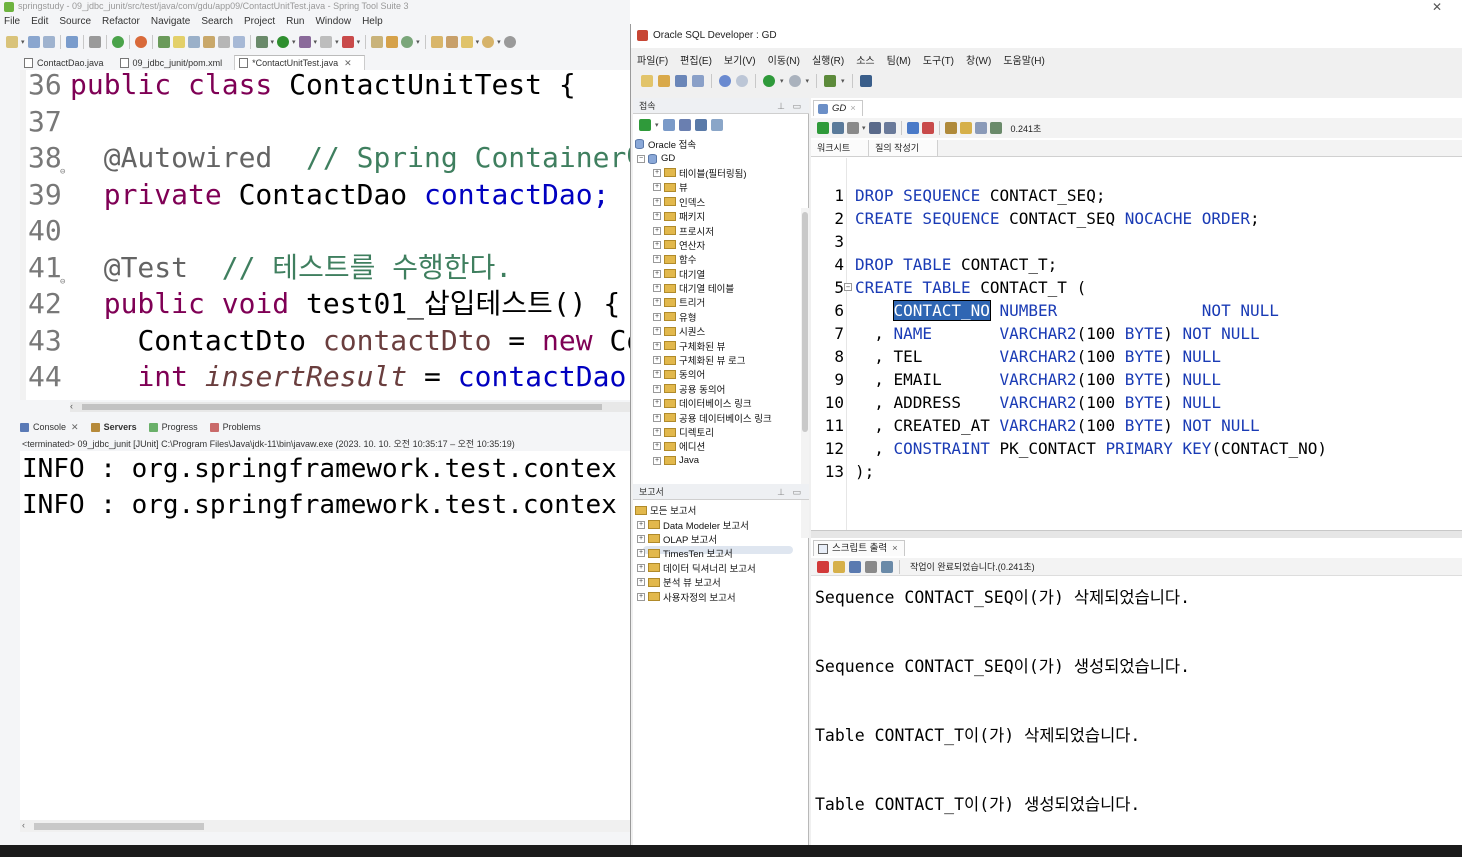 This screenshot has height=857, width=1462. What do you see at coordinates (717, 187) in the screenshot?
I see `tree-item: + 뷰` at bounding box center [717, 187].